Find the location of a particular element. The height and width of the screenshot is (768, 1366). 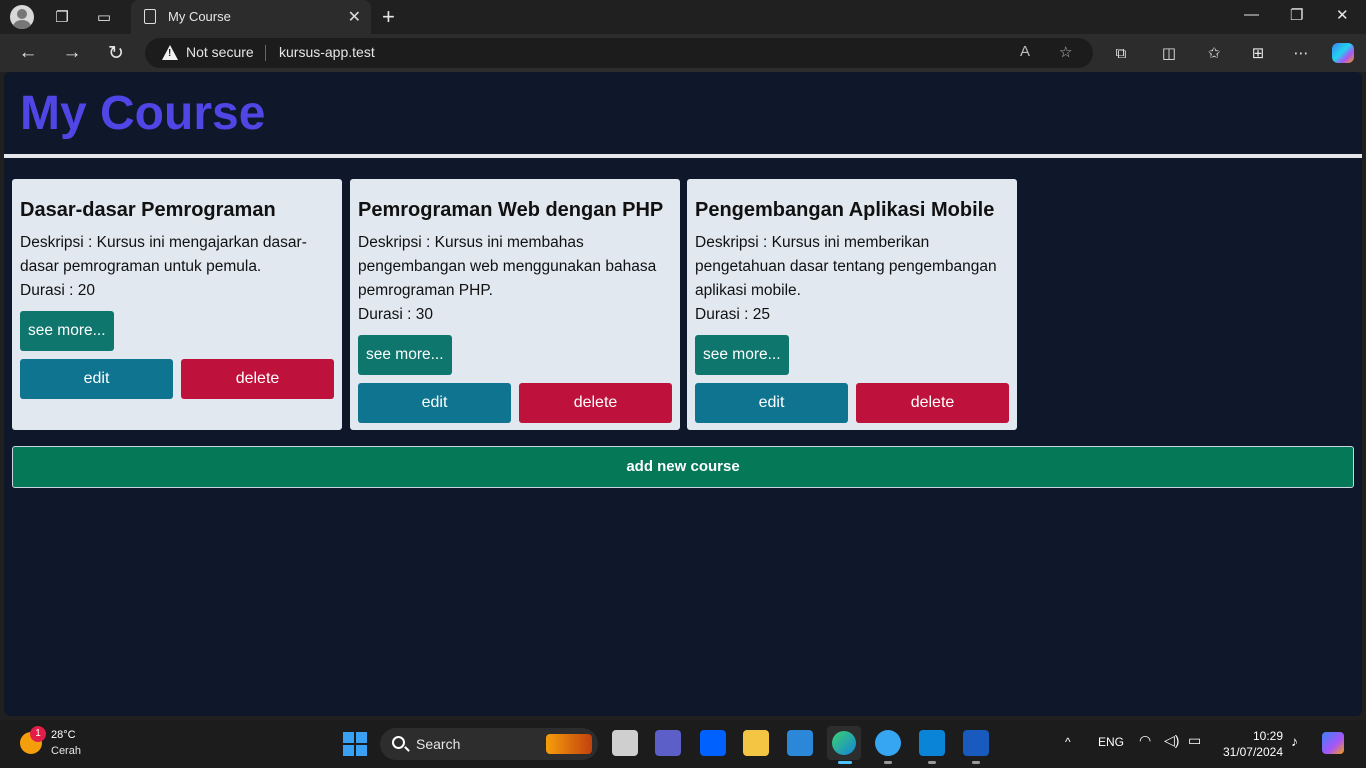

wifi-icon: ◠ is located at coordinates (1145, 740).